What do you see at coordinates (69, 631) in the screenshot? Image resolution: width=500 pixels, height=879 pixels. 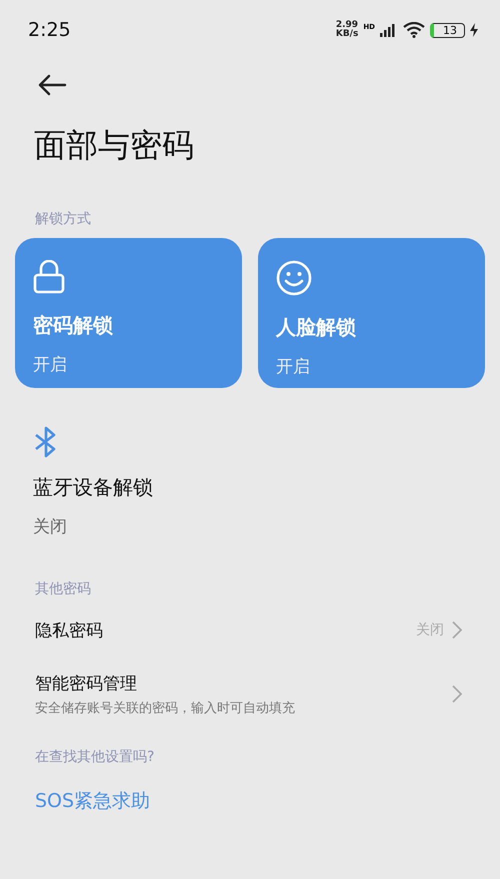 I see `row-title: 隐私密码` at bounding box center [69, 631].